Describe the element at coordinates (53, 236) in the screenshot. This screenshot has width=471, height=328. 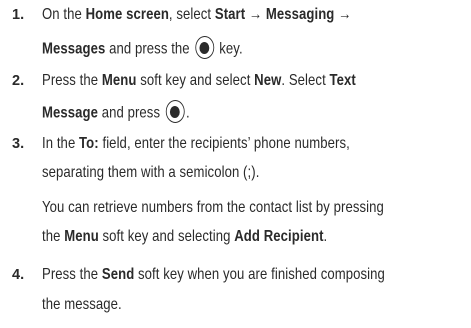
I see `text: the` at that location.